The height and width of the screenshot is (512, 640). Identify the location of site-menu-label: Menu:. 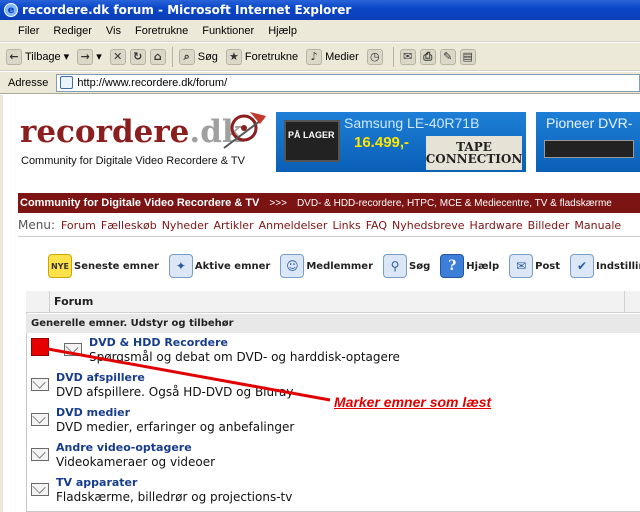
(36, 225).